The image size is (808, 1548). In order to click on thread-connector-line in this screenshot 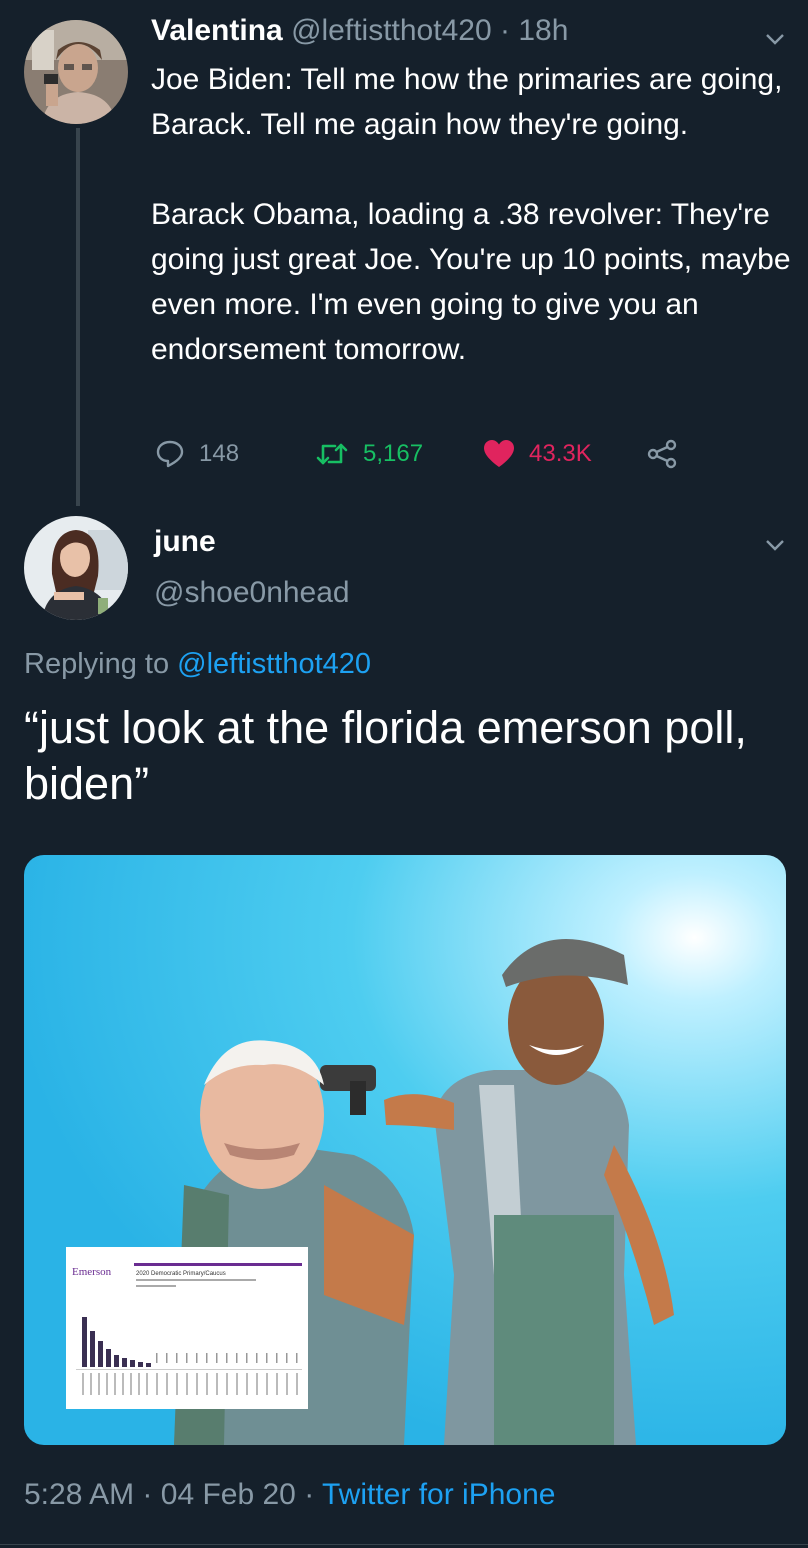, I will do `click(78, 317)`.